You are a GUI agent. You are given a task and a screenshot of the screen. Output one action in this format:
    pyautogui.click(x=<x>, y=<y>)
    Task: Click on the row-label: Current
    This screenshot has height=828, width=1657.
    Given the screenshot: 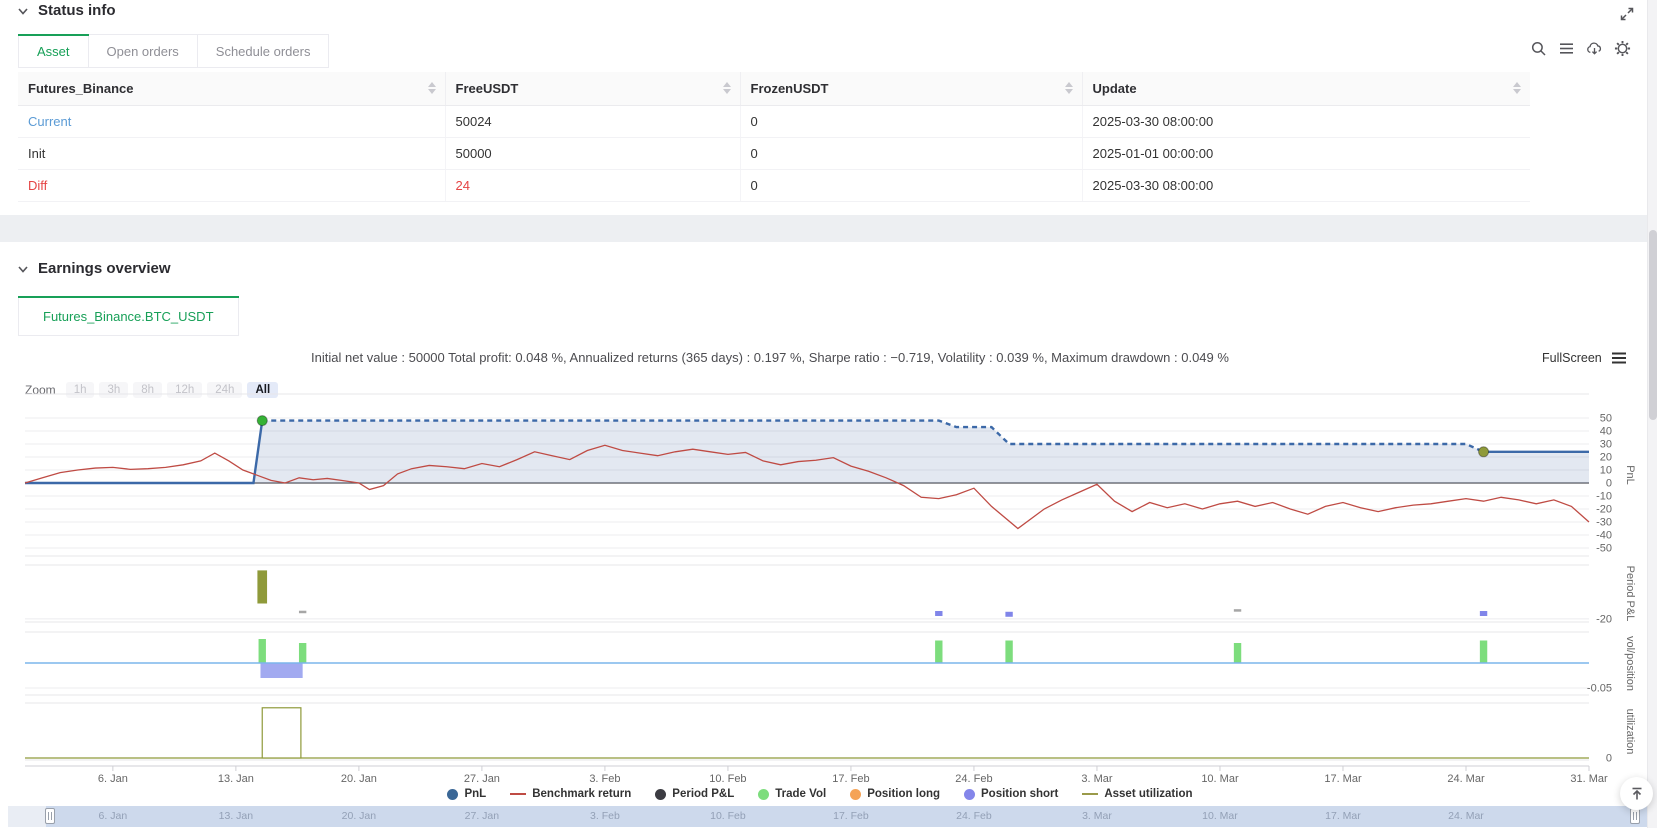 What is the action you would take?
    pyautogui.click(x=232, y=121)
    